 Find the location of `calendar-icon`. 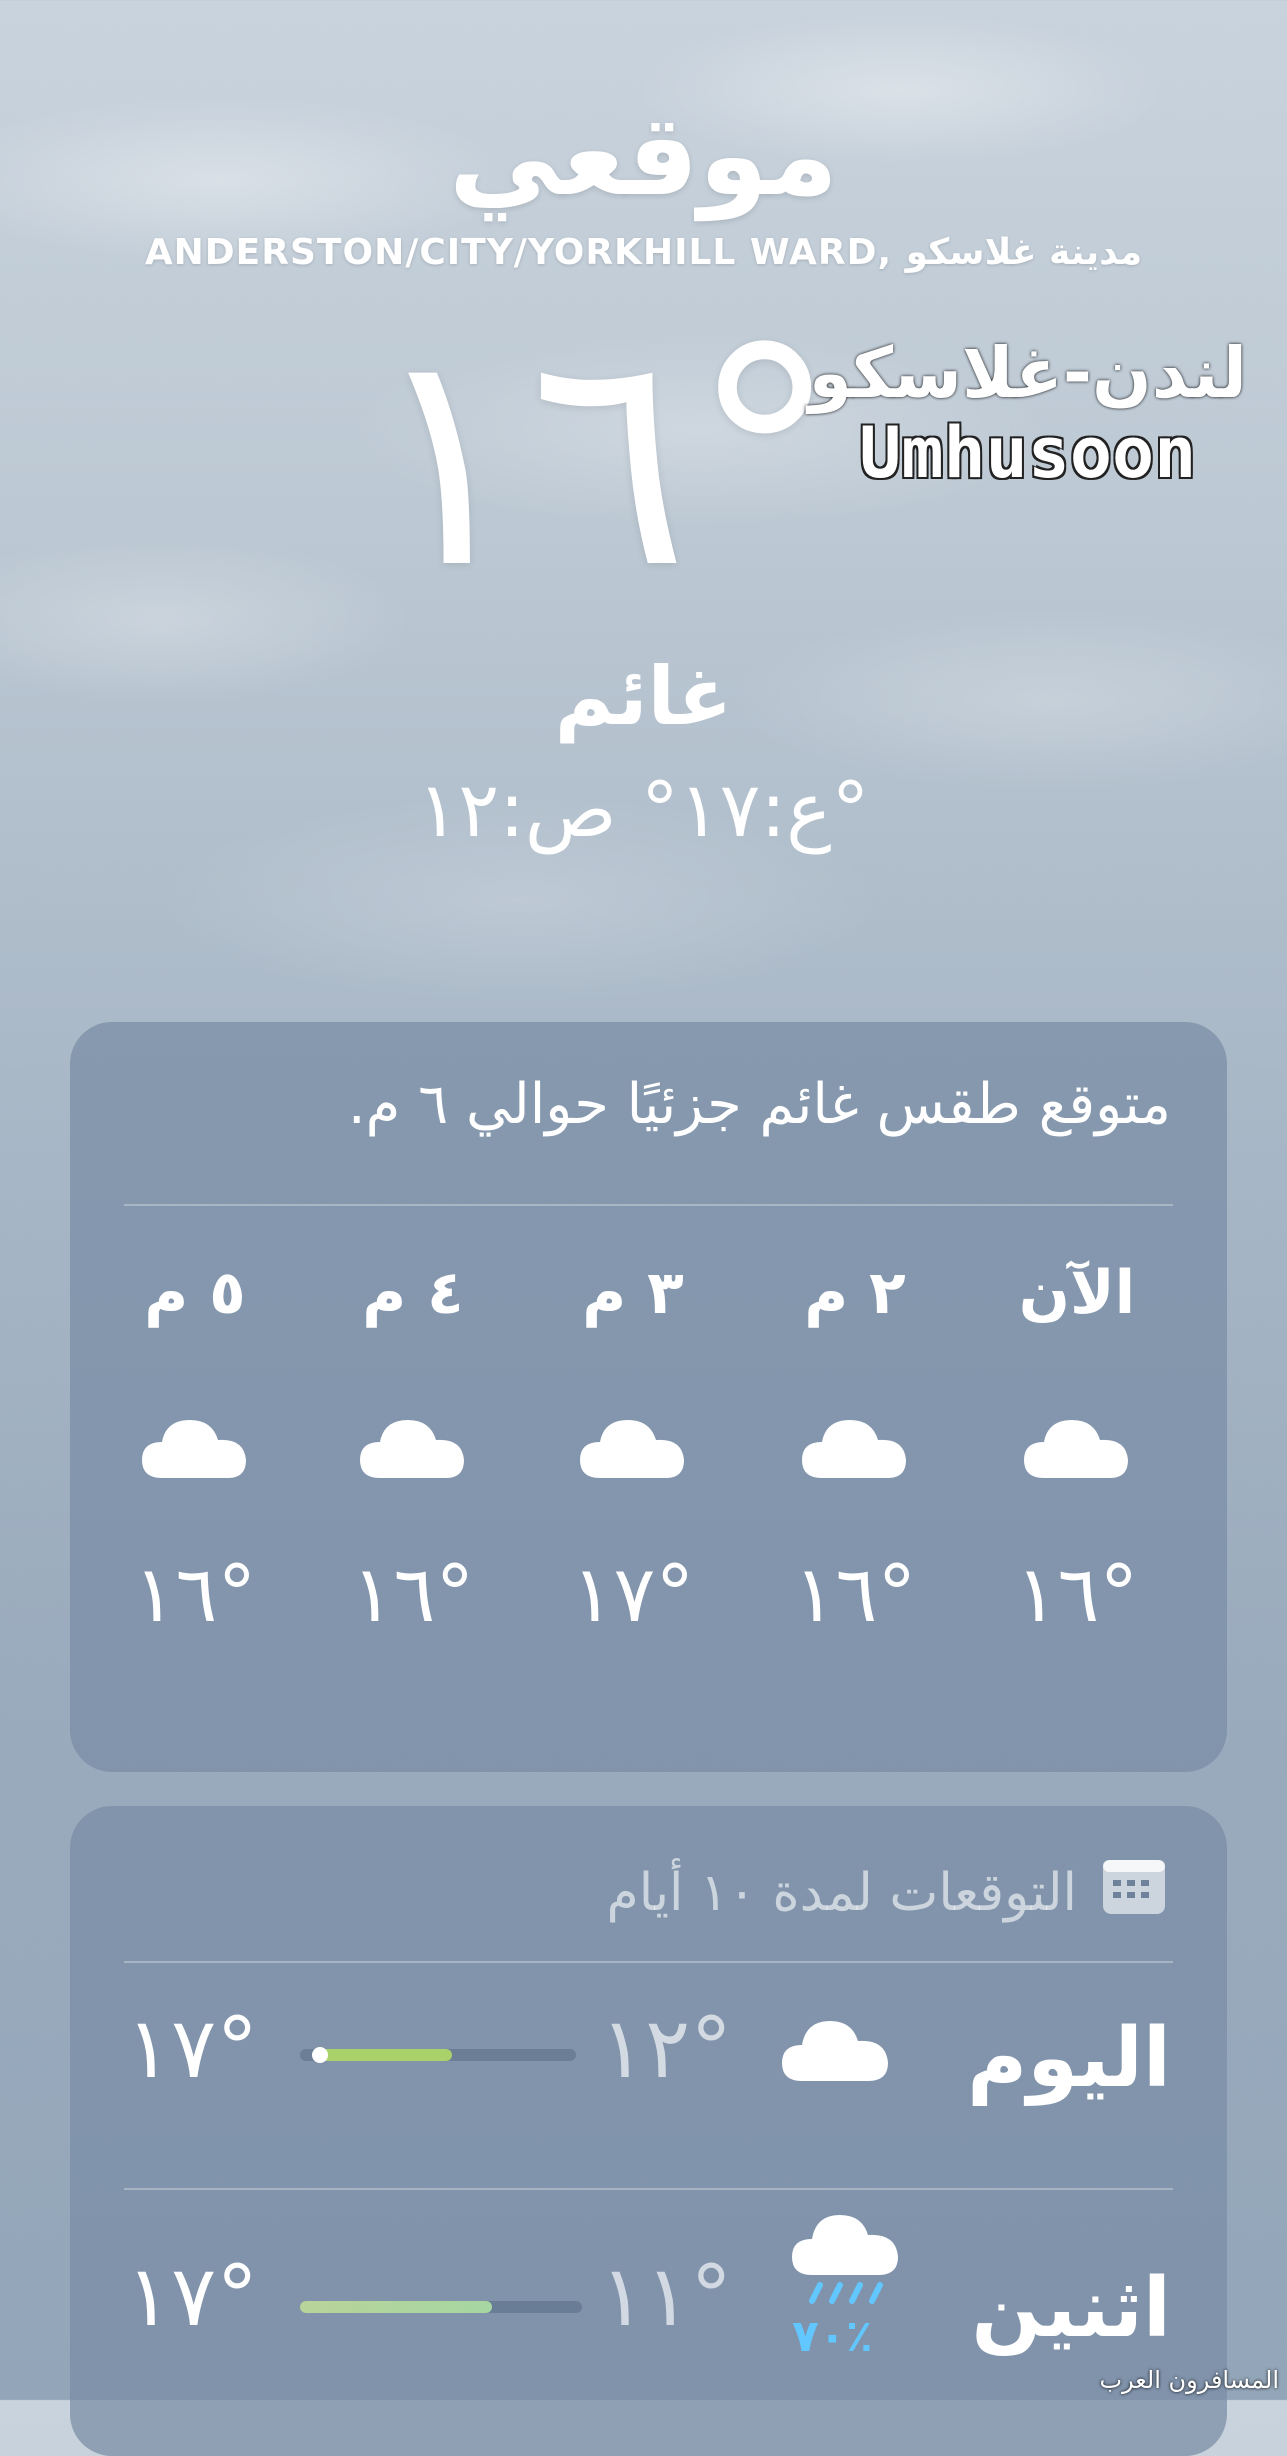

calendar-icon is located at coordinates (1134, 1892).